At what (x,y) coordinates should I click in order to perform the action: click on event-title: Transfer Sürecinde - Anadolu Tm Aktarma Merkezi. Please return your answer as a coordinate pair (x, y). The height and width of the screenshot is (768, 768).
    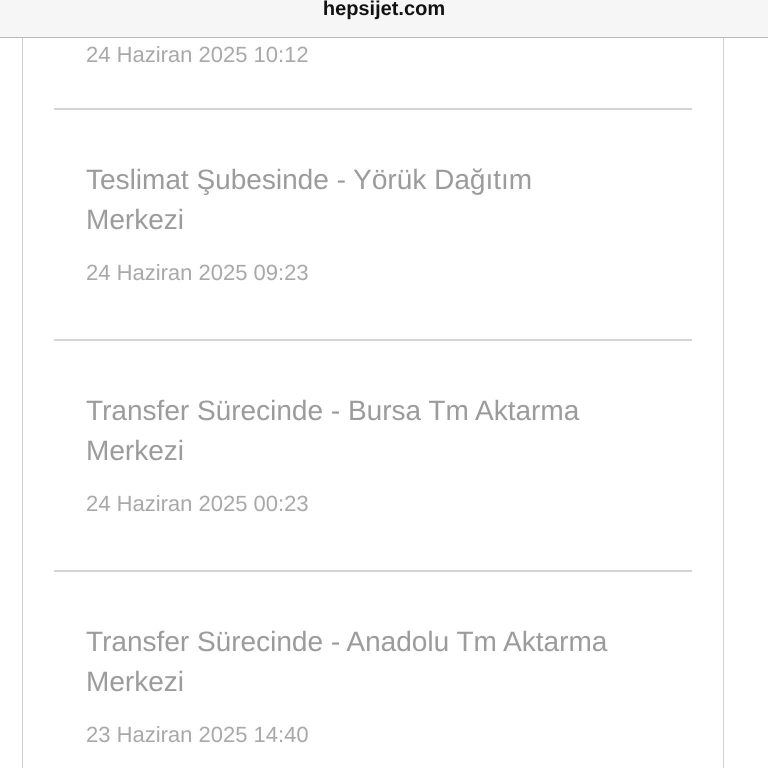
    Looking at the image, I should click on (347, 662).